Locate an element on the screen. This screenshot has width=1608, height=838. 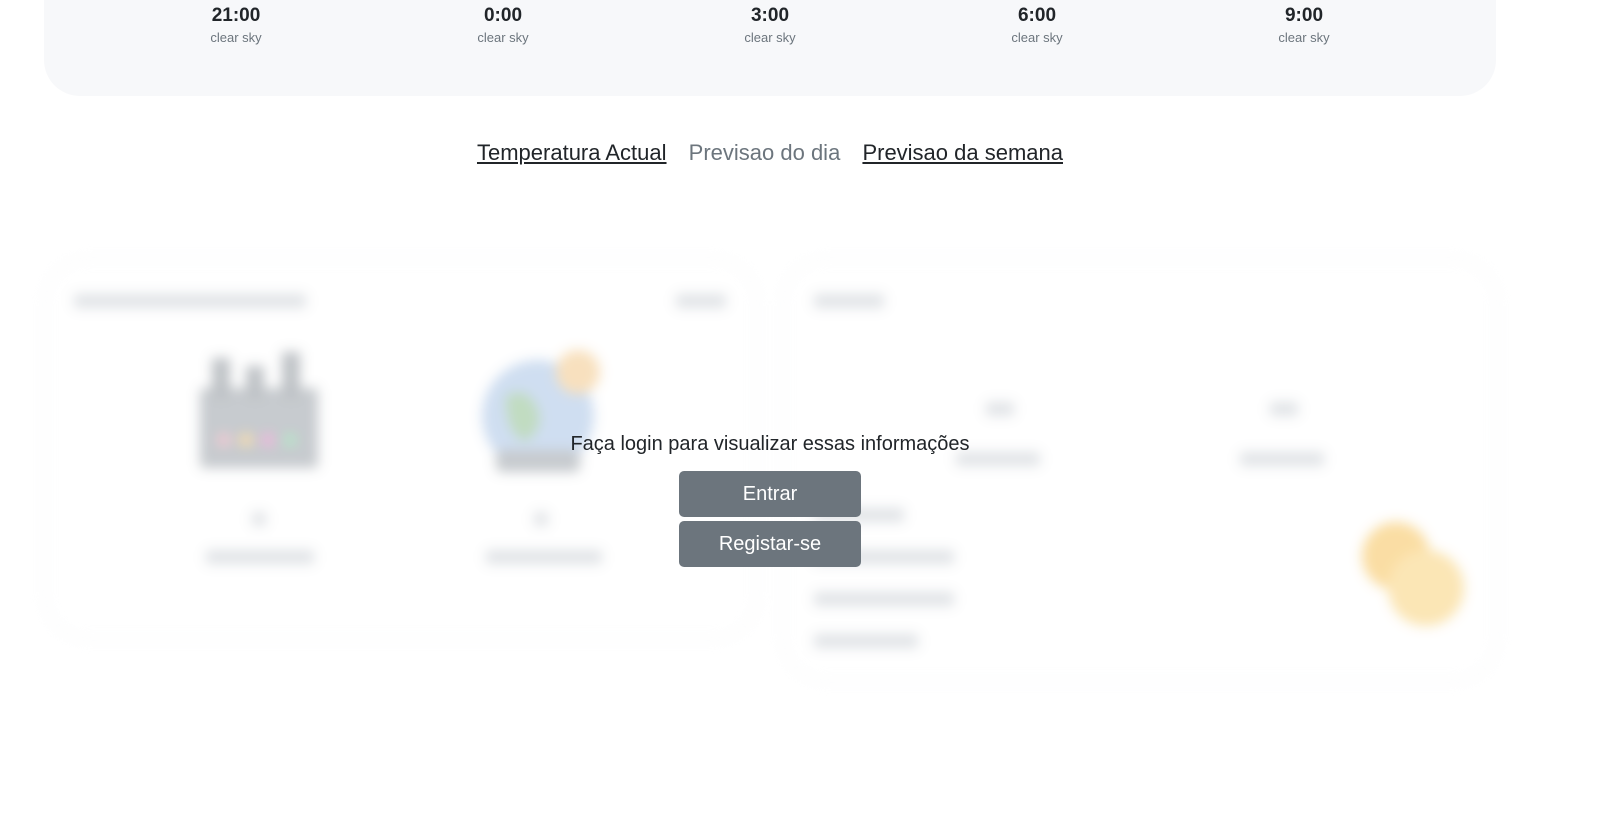
login-button: Entrar is located at coordinates (770, 494).